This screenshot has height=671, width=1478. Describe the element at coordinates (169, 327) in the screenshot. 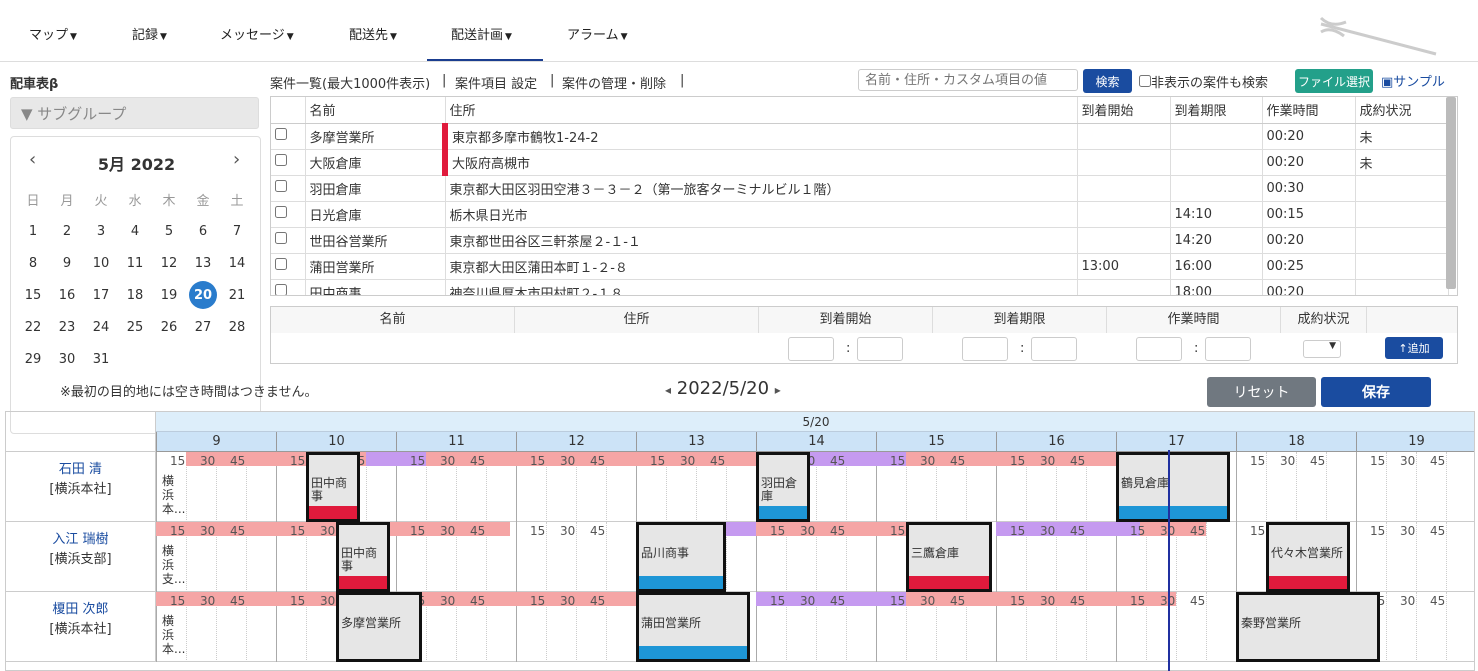

I see `calendar-day: 26` at that location.